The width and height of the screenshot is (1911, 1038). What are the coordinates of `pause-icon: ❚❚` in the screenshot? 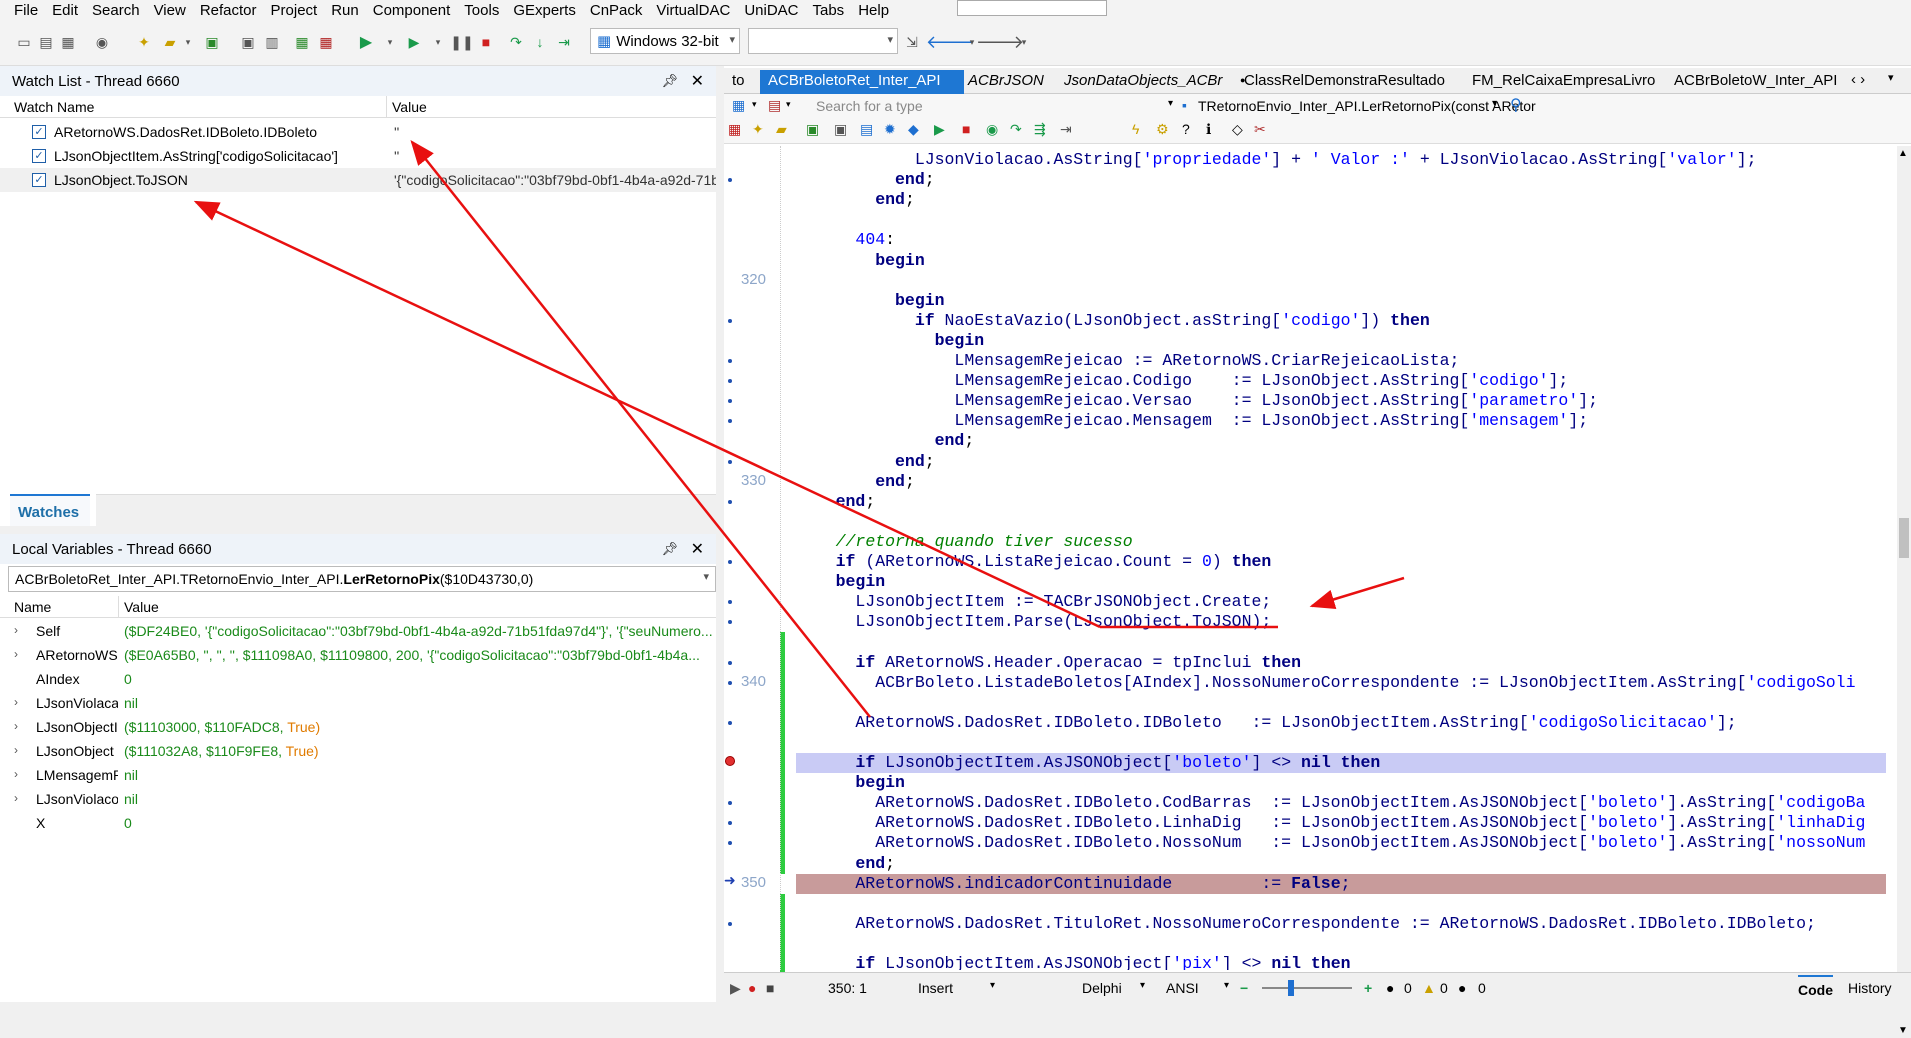 It's located at (461, 42).